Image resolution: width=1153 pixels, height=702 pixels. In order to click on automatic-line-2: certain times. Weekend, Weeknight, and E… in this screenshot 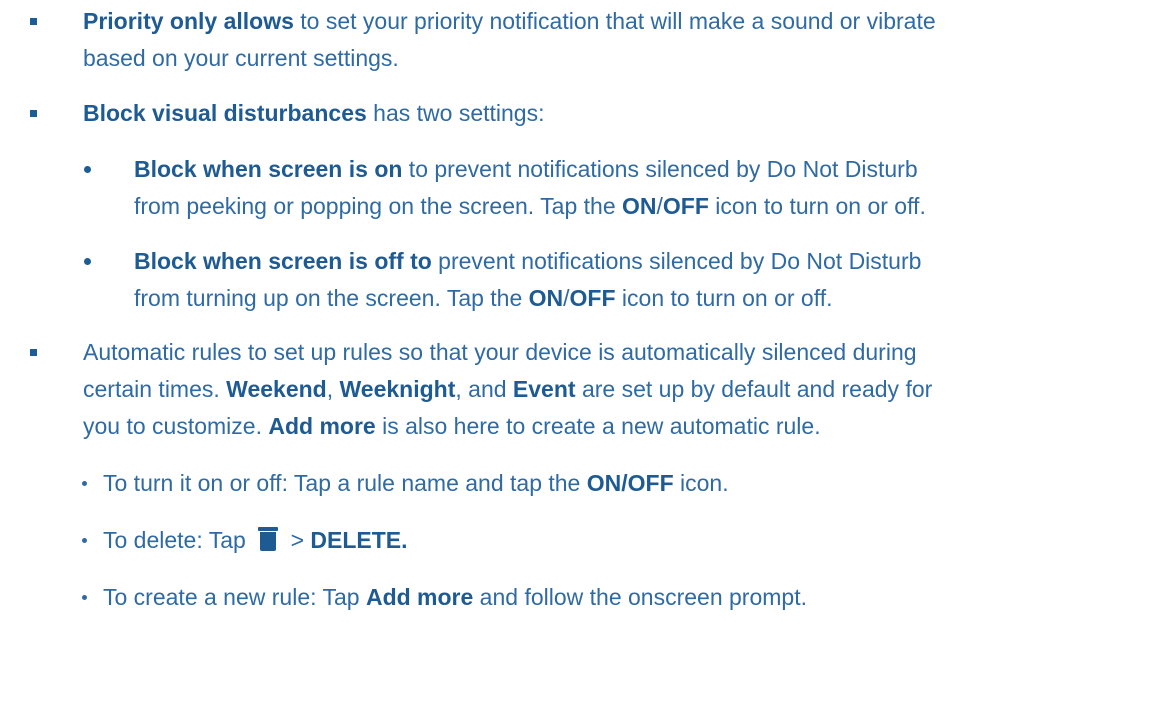, I will do `click(507, 389)`.